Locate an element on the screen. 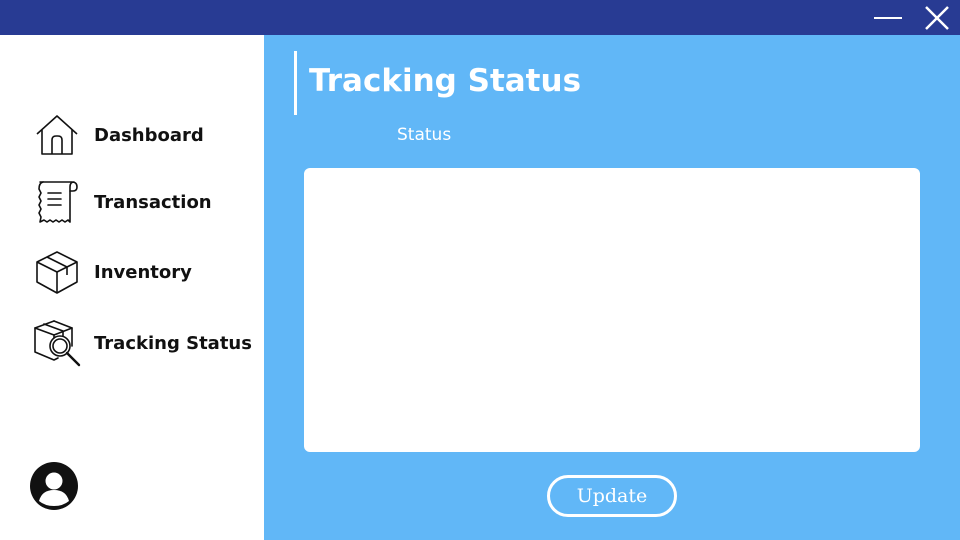  box-icon is located at coordinates (57, 272).